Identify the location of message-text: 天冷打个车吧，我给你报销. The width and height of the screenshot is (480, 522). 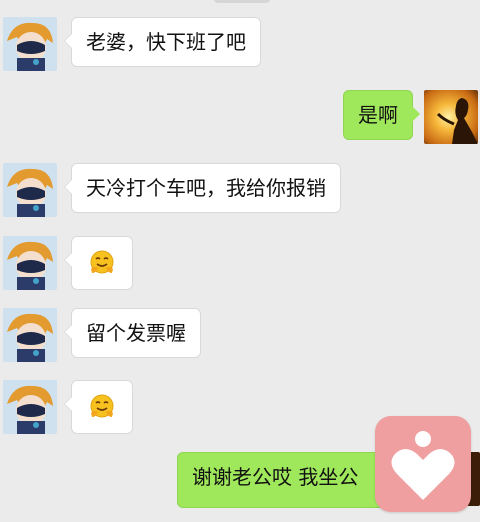
(206, 188).